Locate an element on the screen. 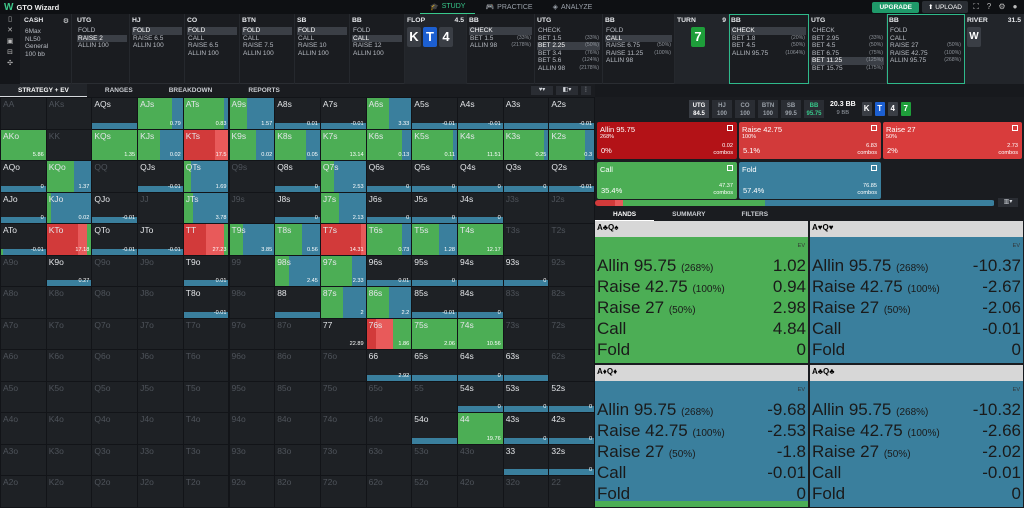 The image size is (1024, 508). hand-cell: Q8s 0 is located at coordinates (297, 176).